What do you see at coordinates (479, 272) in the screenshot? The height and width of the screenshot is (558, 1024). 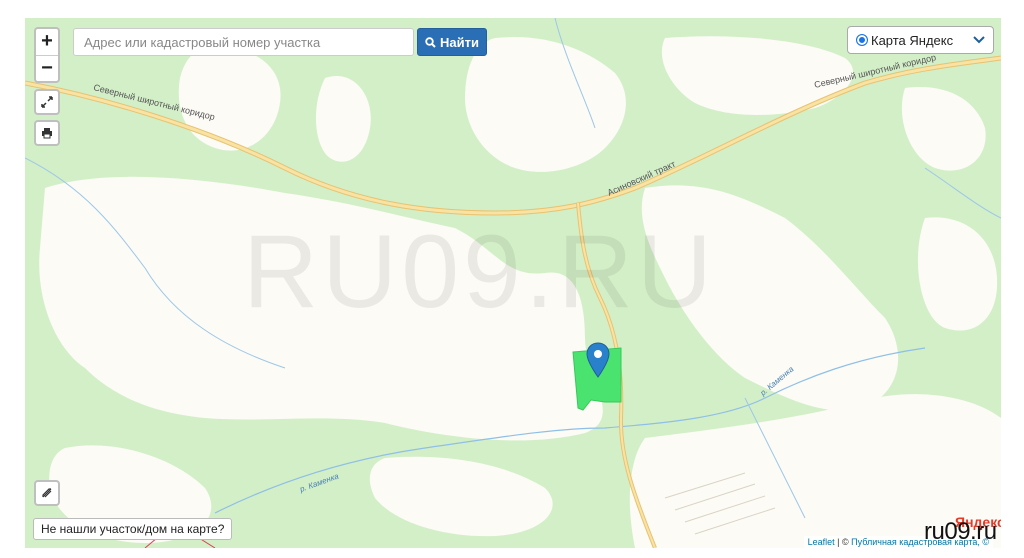 I see `watermark: RU09.RU` at bounding box center [479, 272].